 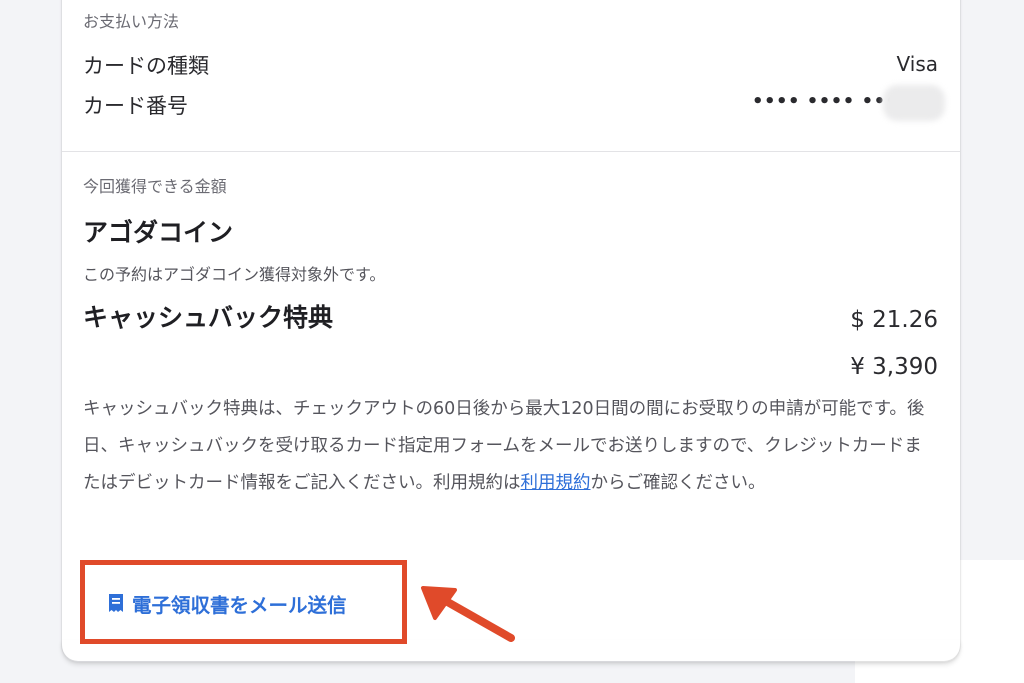 I want to click on highlight-box, so click(x=243, y=602).